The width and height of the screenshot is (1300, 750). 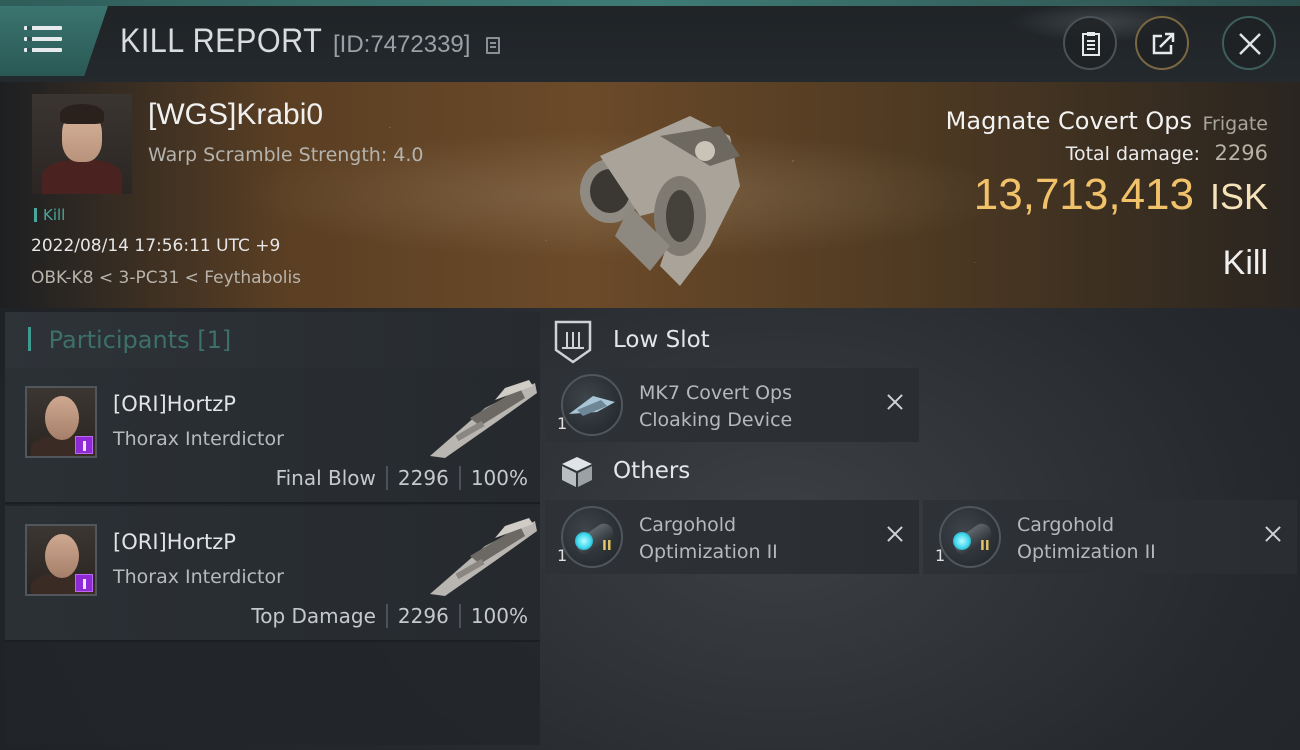 What do you see at coordinates (44, 40) in the screenshot?
I see `menu-icon` at bounding box center [44, 40].